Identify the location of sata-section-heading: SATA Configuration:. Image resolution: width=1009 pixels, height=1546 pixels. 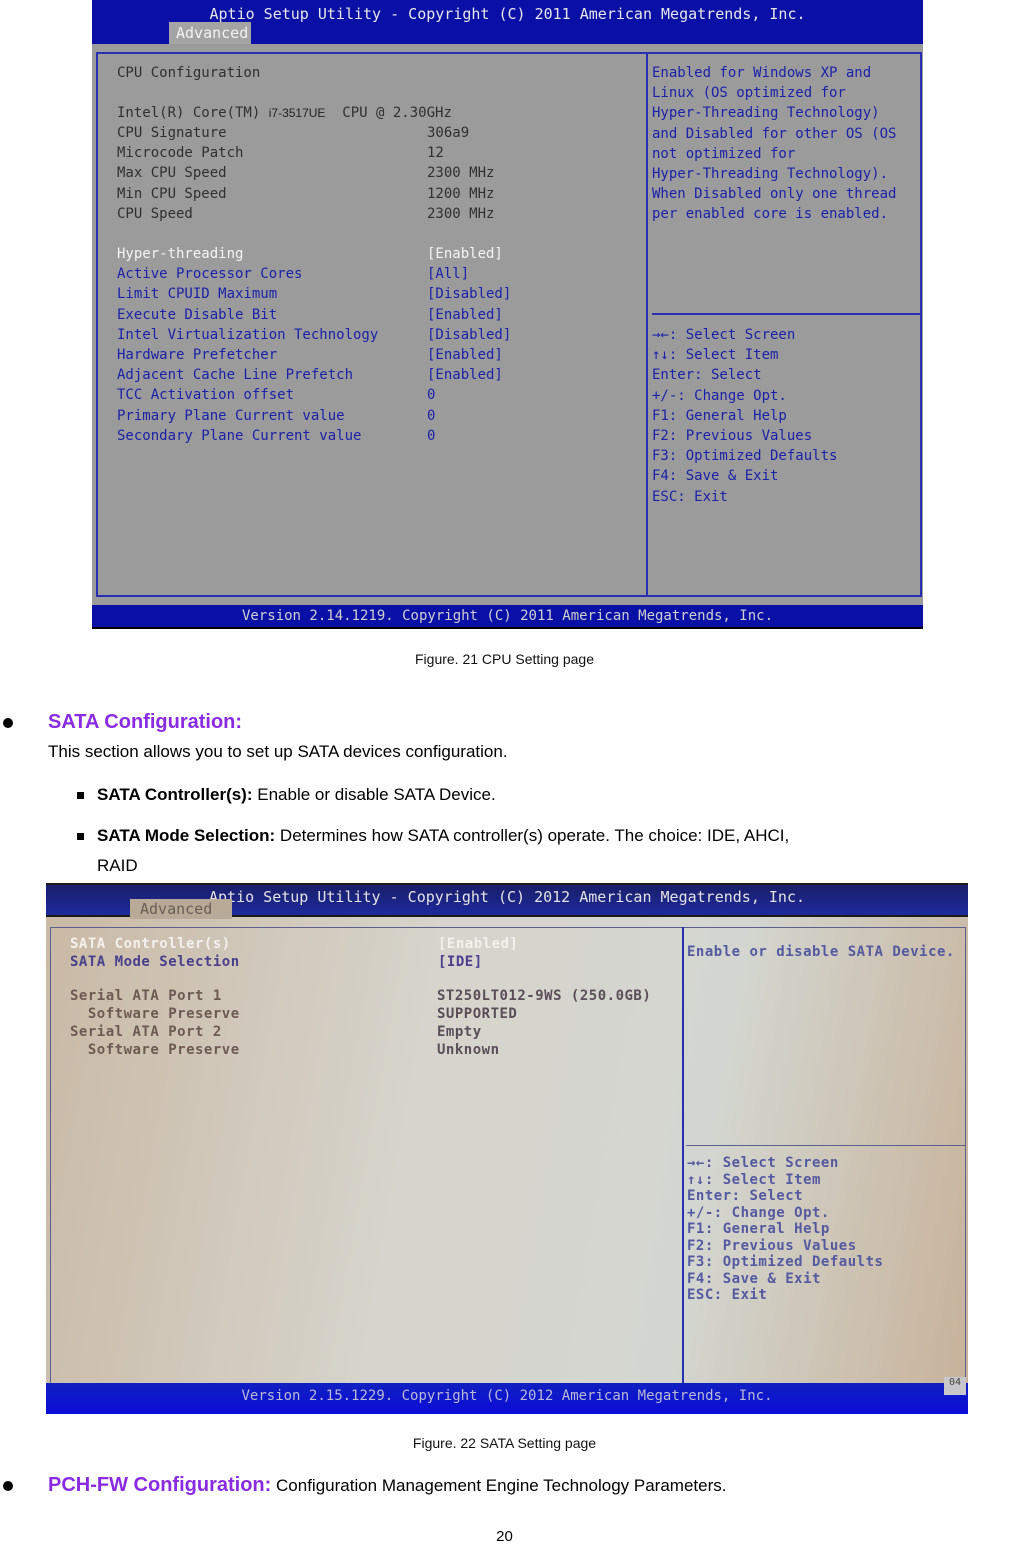
(145, 722).